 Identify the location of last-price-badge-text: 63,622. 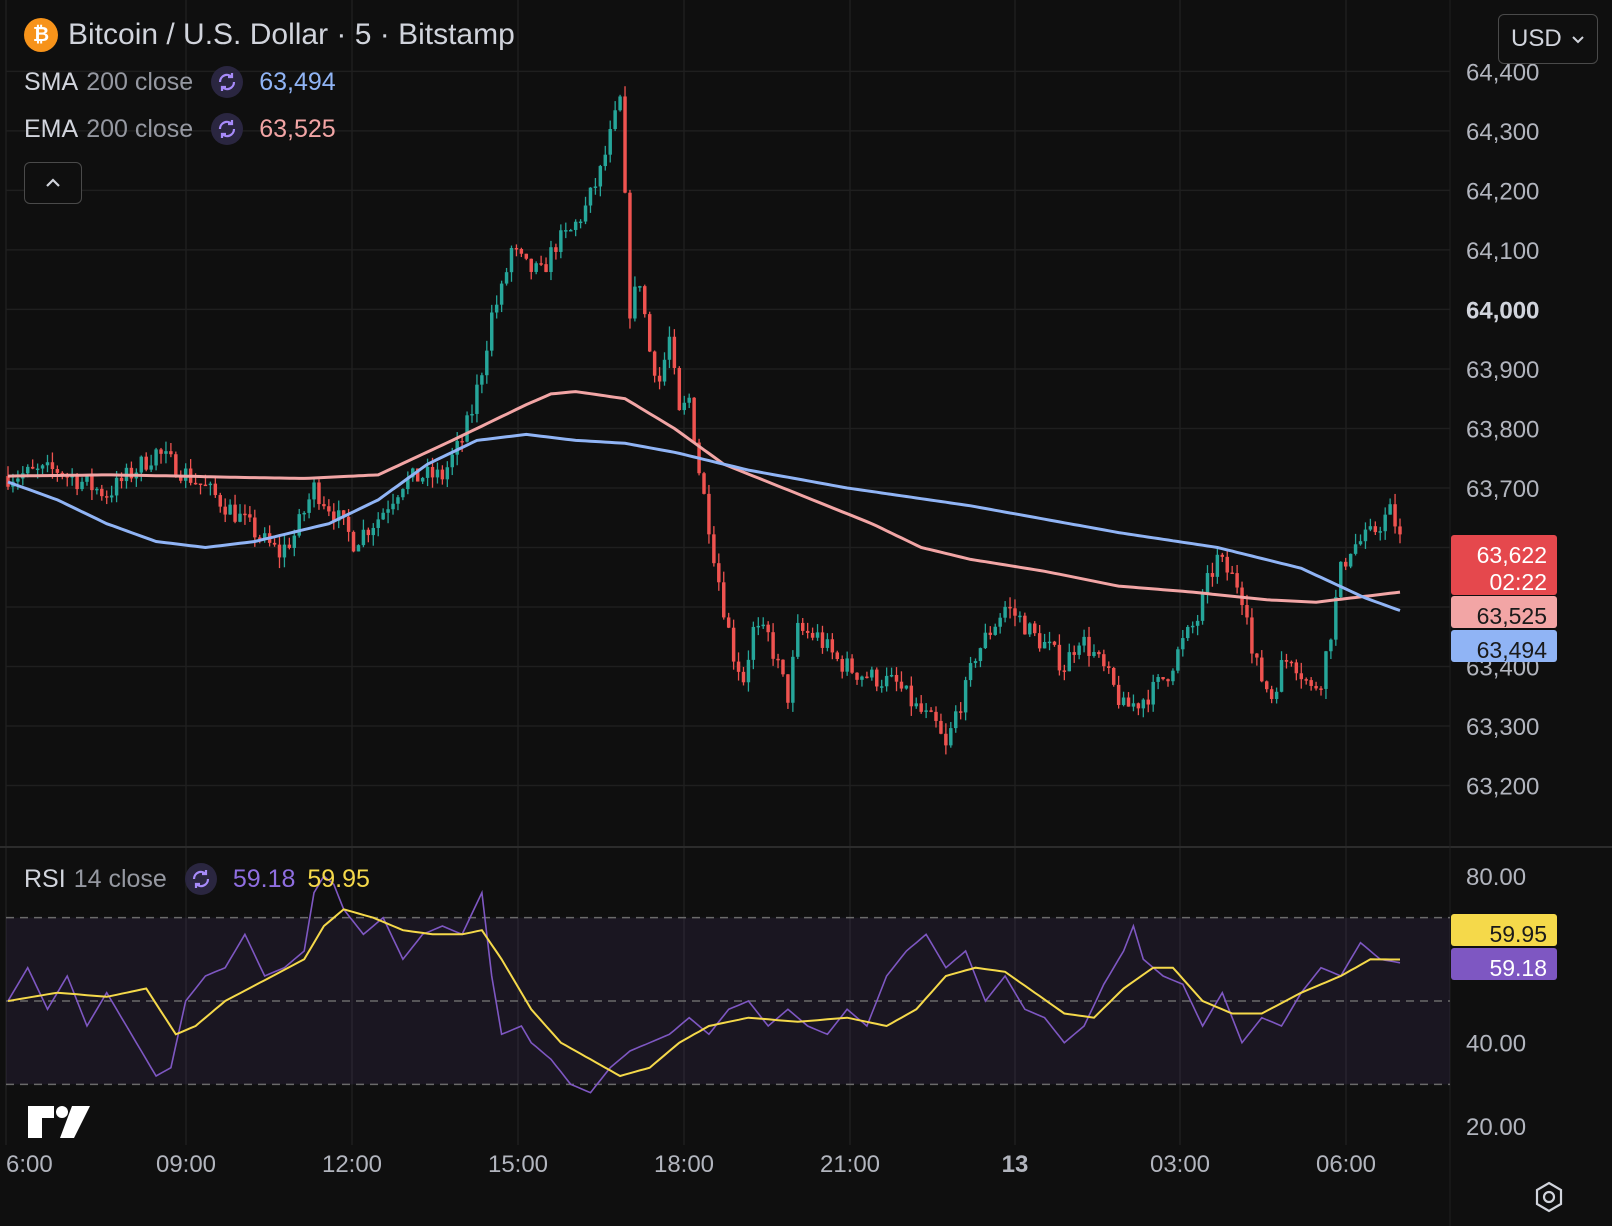
(1512, 555).